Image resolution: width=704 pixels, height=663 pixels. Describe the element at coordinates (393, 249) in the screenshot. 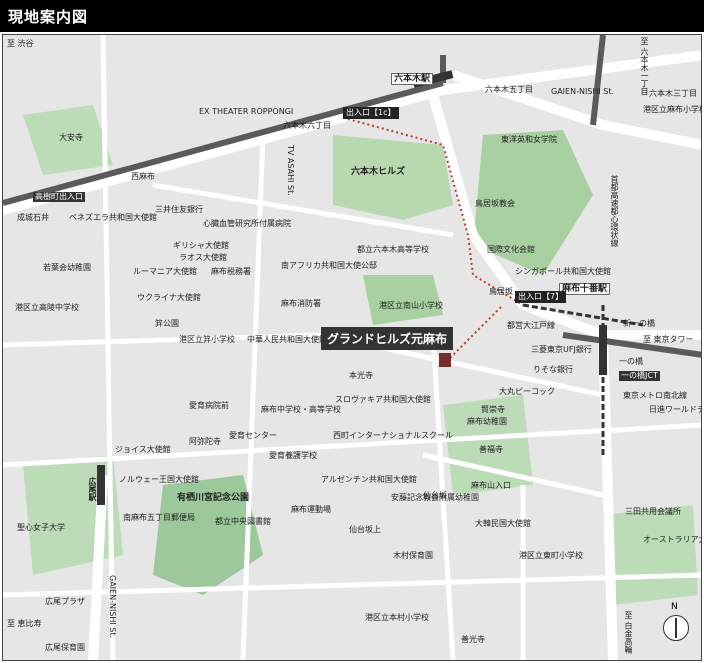

I see `landmark-label: 都立六本木高等学校` at that location.